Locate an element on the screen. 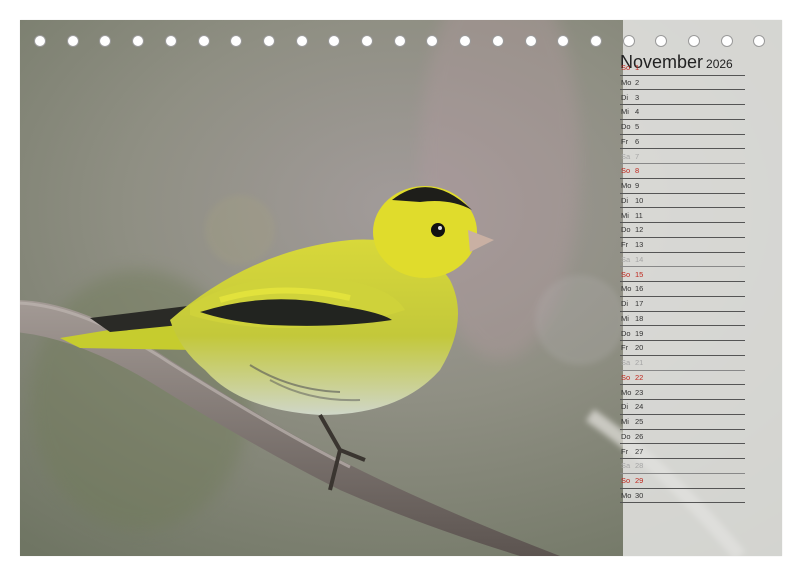 Image resolution: width=800 pixels, height=575 pixels. day-number: 24 is located at coordinates (639, 407).